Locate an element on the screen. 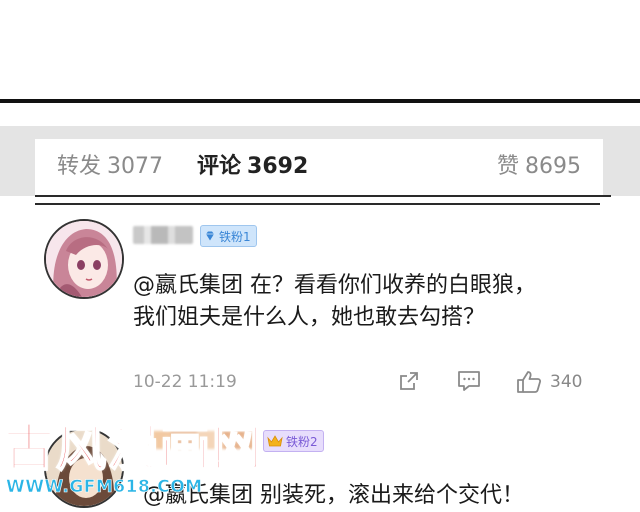  tab-likes-label: 赞 is located at coordinates (507, 166).